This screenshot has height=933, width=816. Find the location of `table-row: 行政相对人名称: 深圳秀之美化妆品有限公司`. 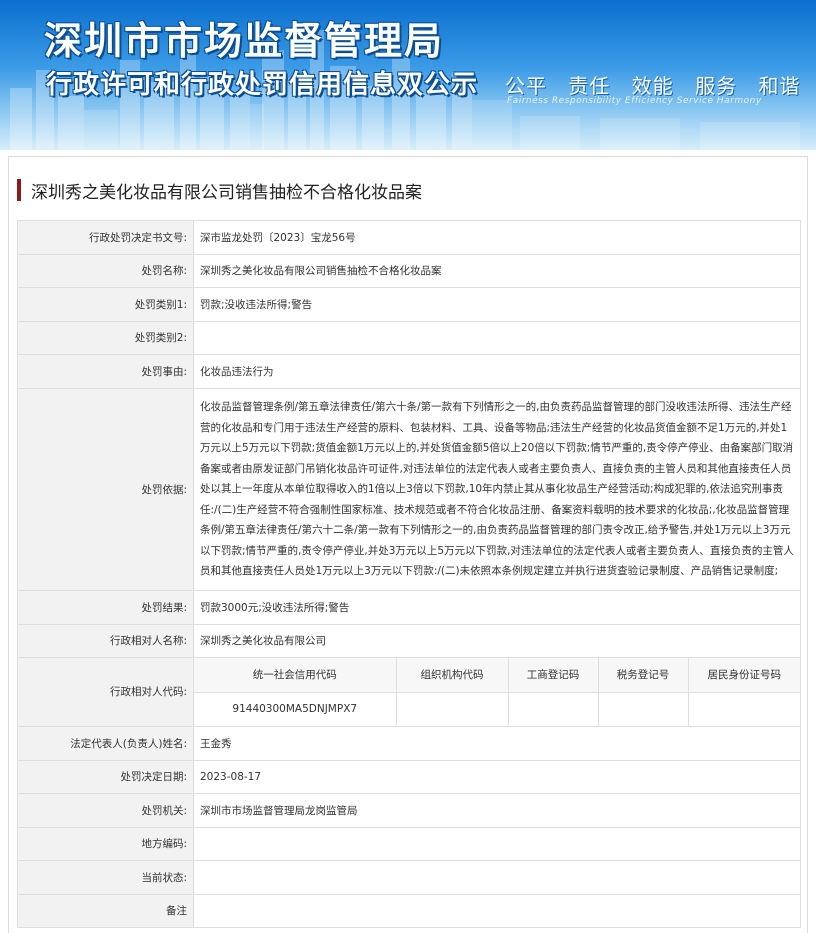

table-row: 行政相对人名称: 深圳秀之美化妆品有限公司 is located at coordinates (409, 641).